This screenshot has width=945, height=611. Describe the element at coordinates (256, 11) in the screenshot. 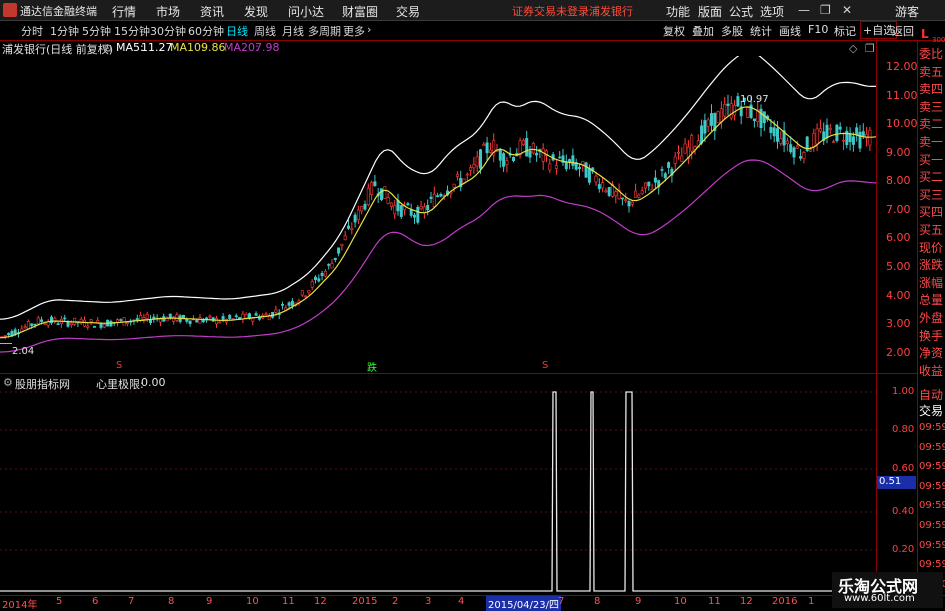

I see `menu-discover: 发现` at that location.